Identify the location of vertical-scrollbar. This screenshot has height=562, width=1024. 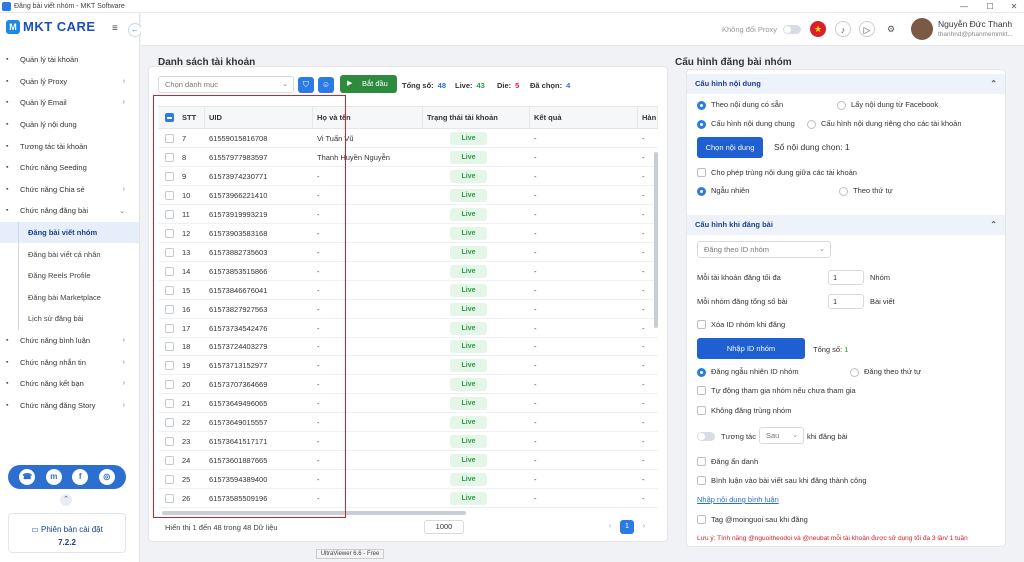
(656, 240).